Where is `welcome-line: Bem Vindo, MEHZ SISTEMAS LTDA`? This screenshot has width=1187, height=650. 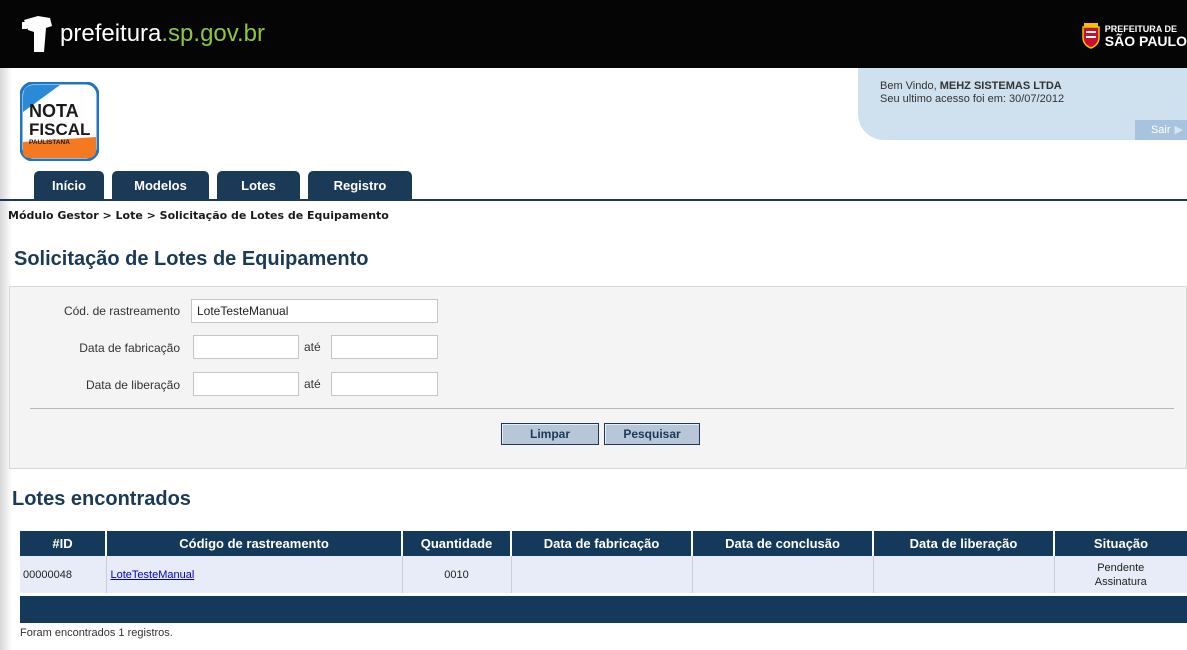 welcome-line: Bem Vindo, MEHZ SISTEMAS LTDA is located at coordinates (971, 86).